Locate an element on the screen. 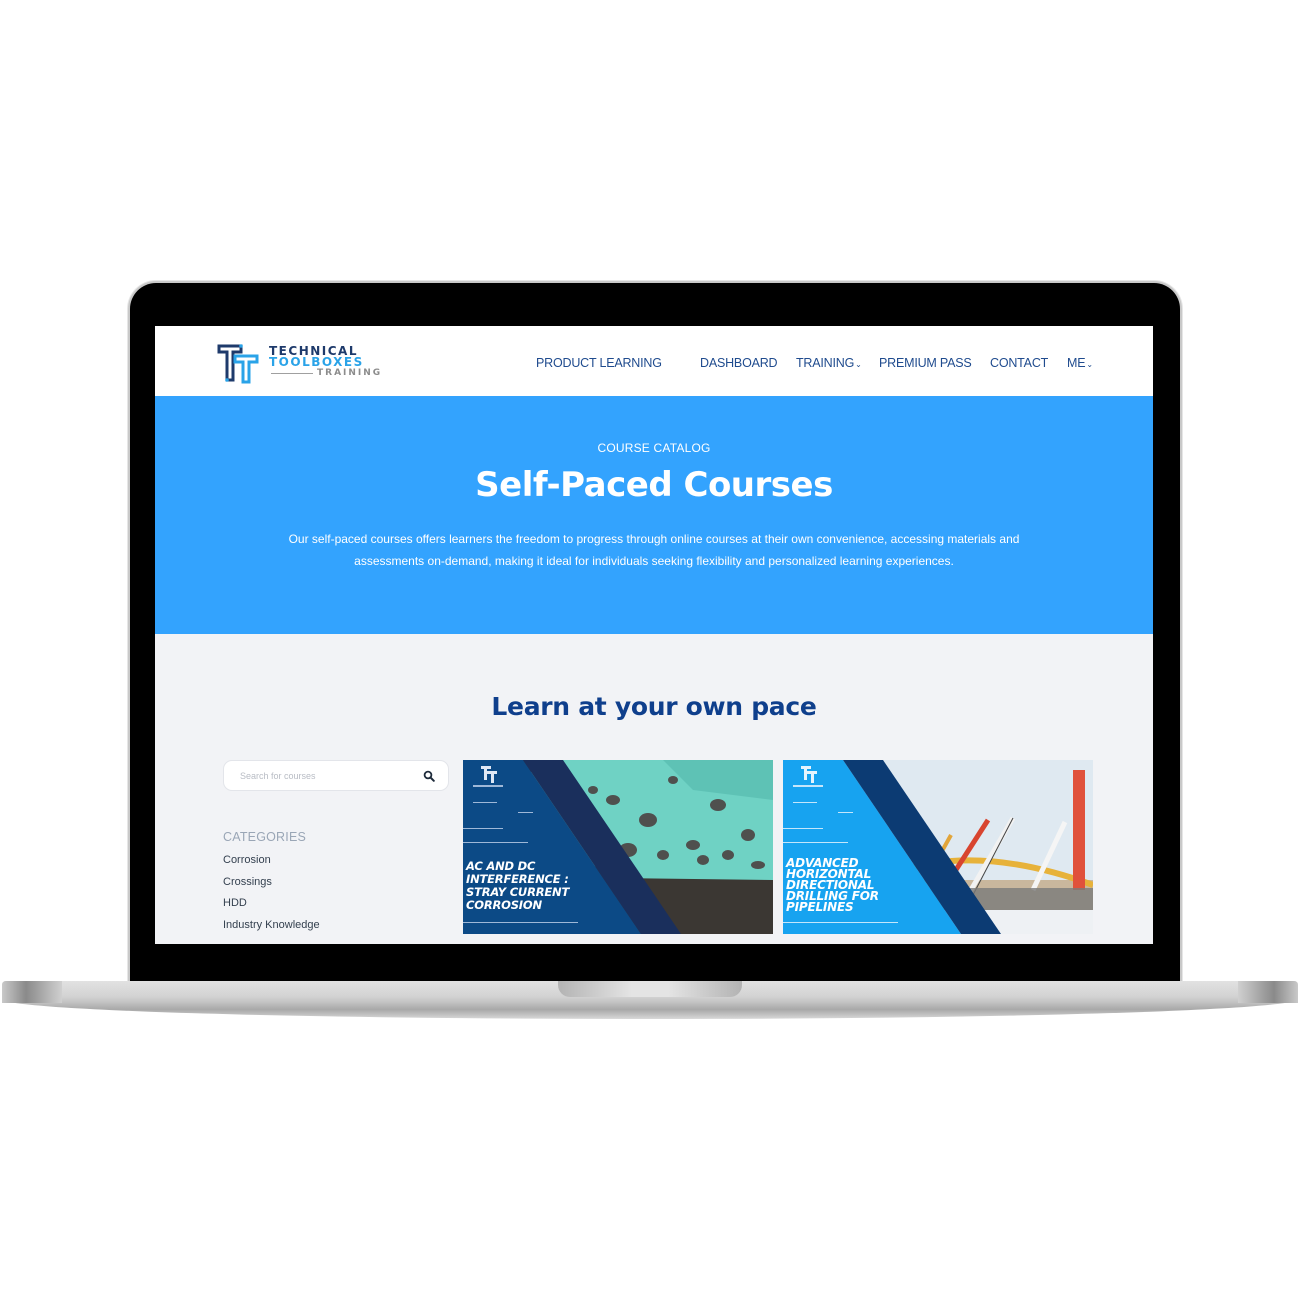 The image size is (1300, 1300). nav-training: TRAINING⌄ is located at coordinates (829, 363).